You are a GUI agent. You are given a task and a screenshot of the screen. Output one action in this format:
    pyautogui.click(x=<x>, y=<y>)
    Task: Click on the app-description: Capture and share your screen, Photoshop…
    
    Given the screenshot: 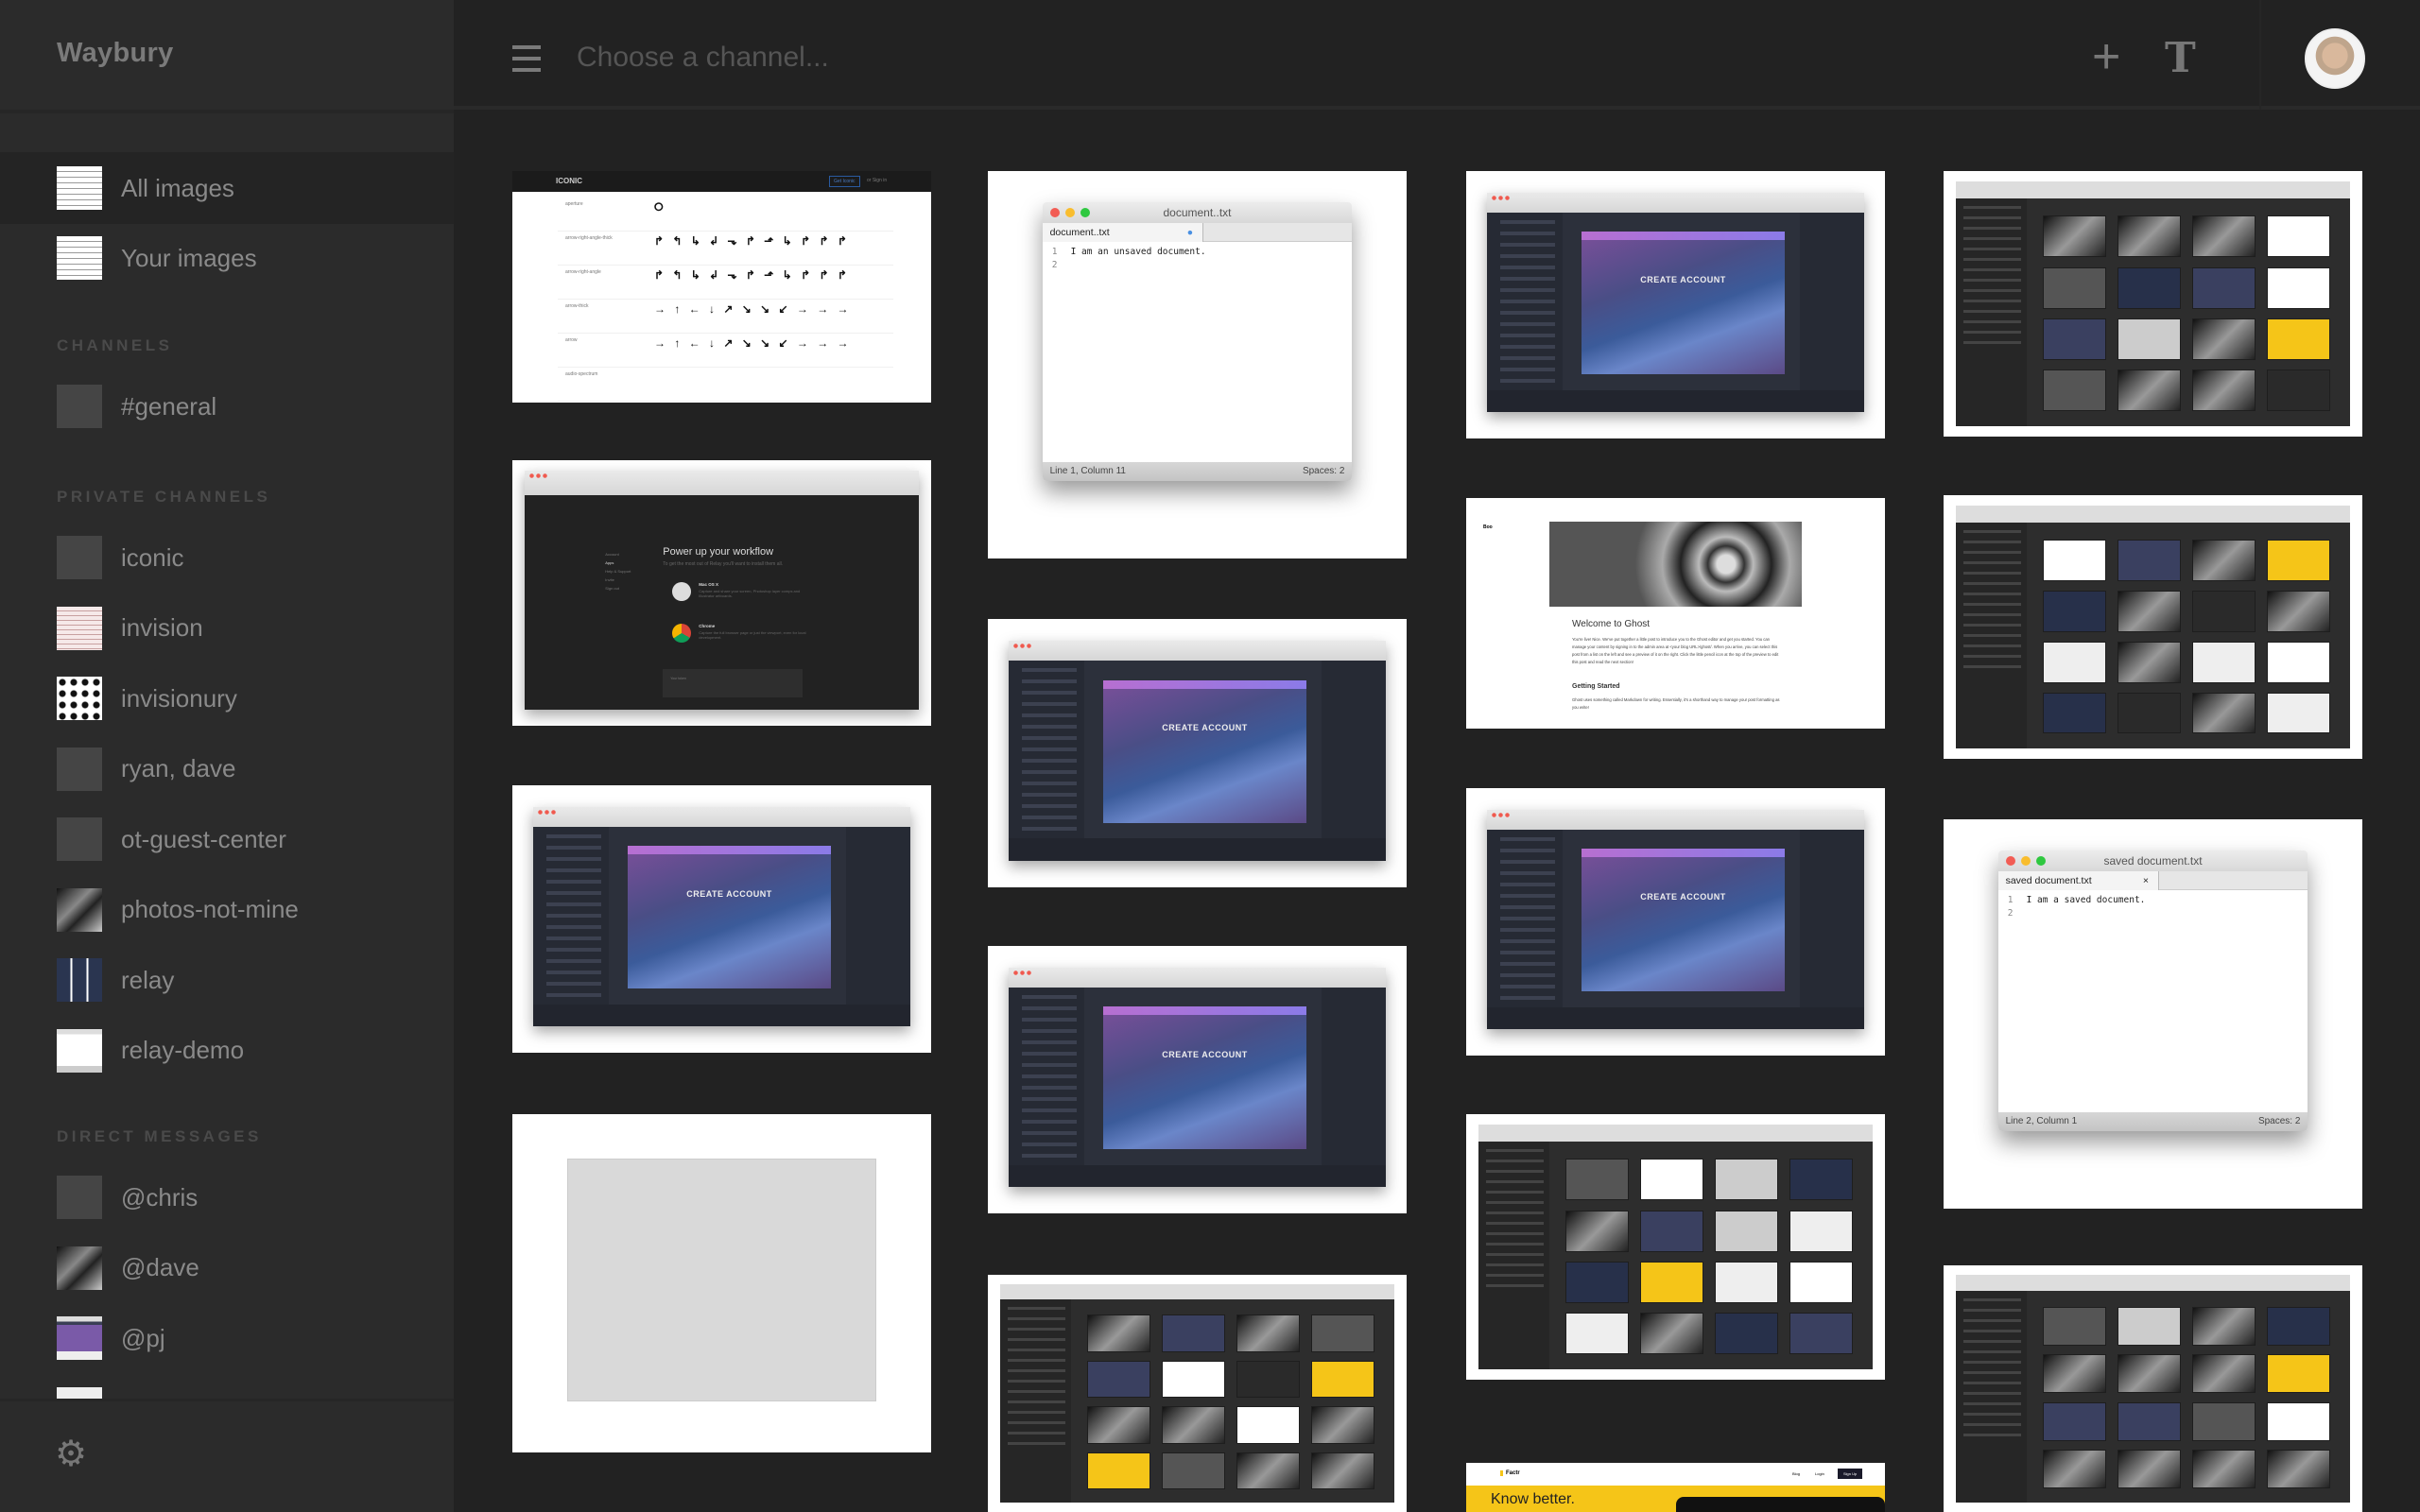 What is the action you would take?
    pyautogui.click(x=750, y=594)
    